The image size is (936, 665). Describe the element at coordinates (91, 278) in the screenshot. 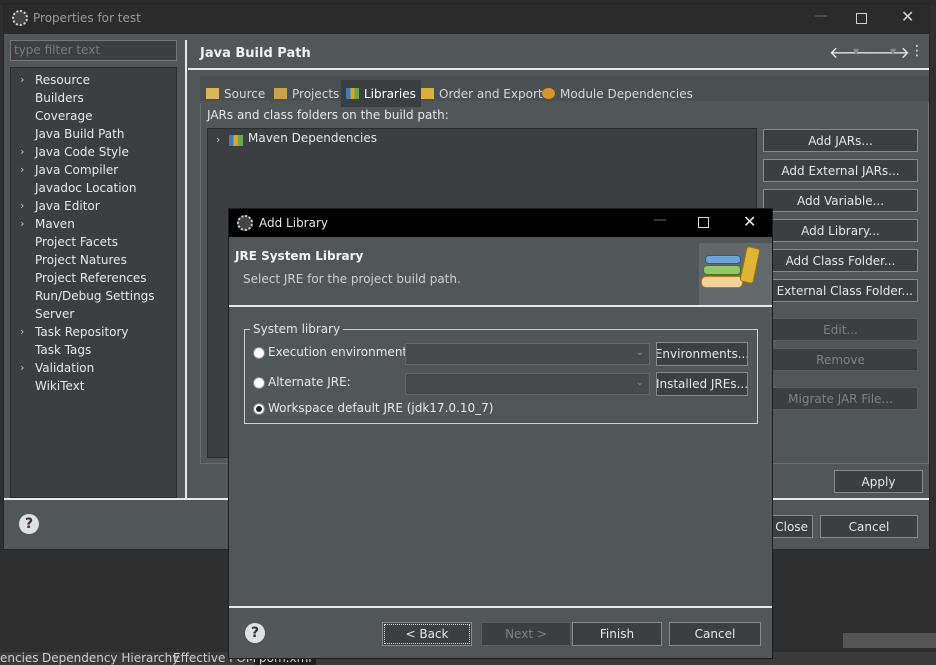

I see `nav-item: Project References` at that location.